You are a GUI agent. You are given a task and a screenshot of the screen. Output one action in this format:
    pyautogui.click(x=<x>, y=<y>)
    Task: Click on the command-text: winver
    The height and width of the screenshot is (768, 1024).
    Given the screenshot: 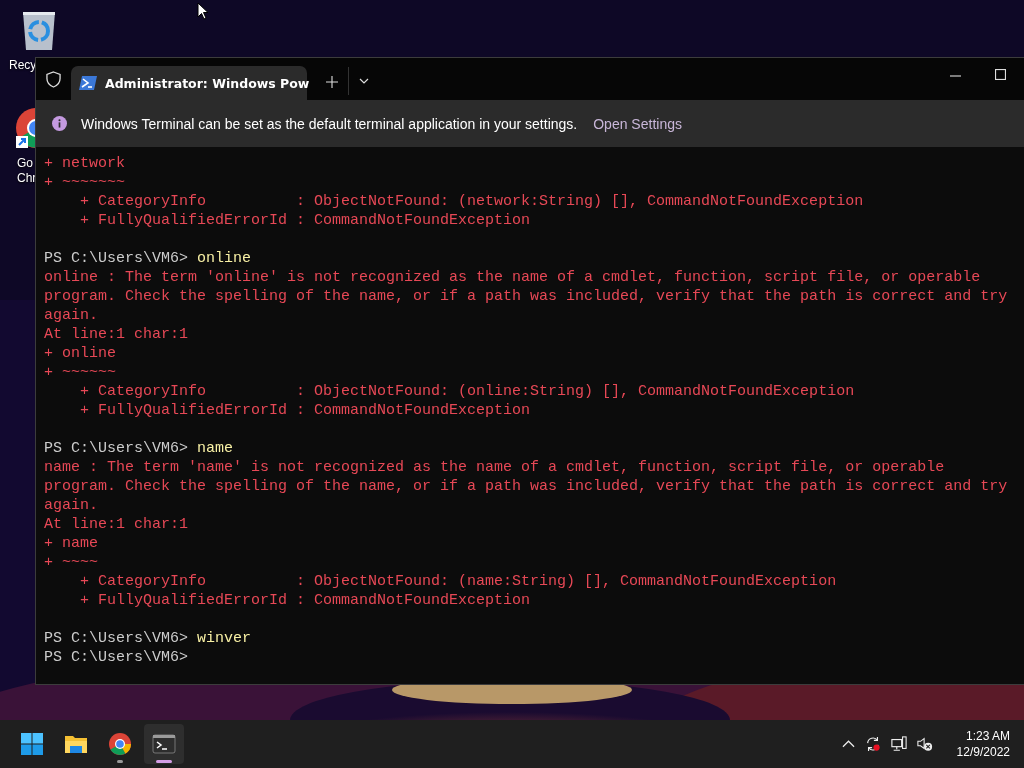 What is the action you would take?
    pyautogui.click(x=224, y=638)
    